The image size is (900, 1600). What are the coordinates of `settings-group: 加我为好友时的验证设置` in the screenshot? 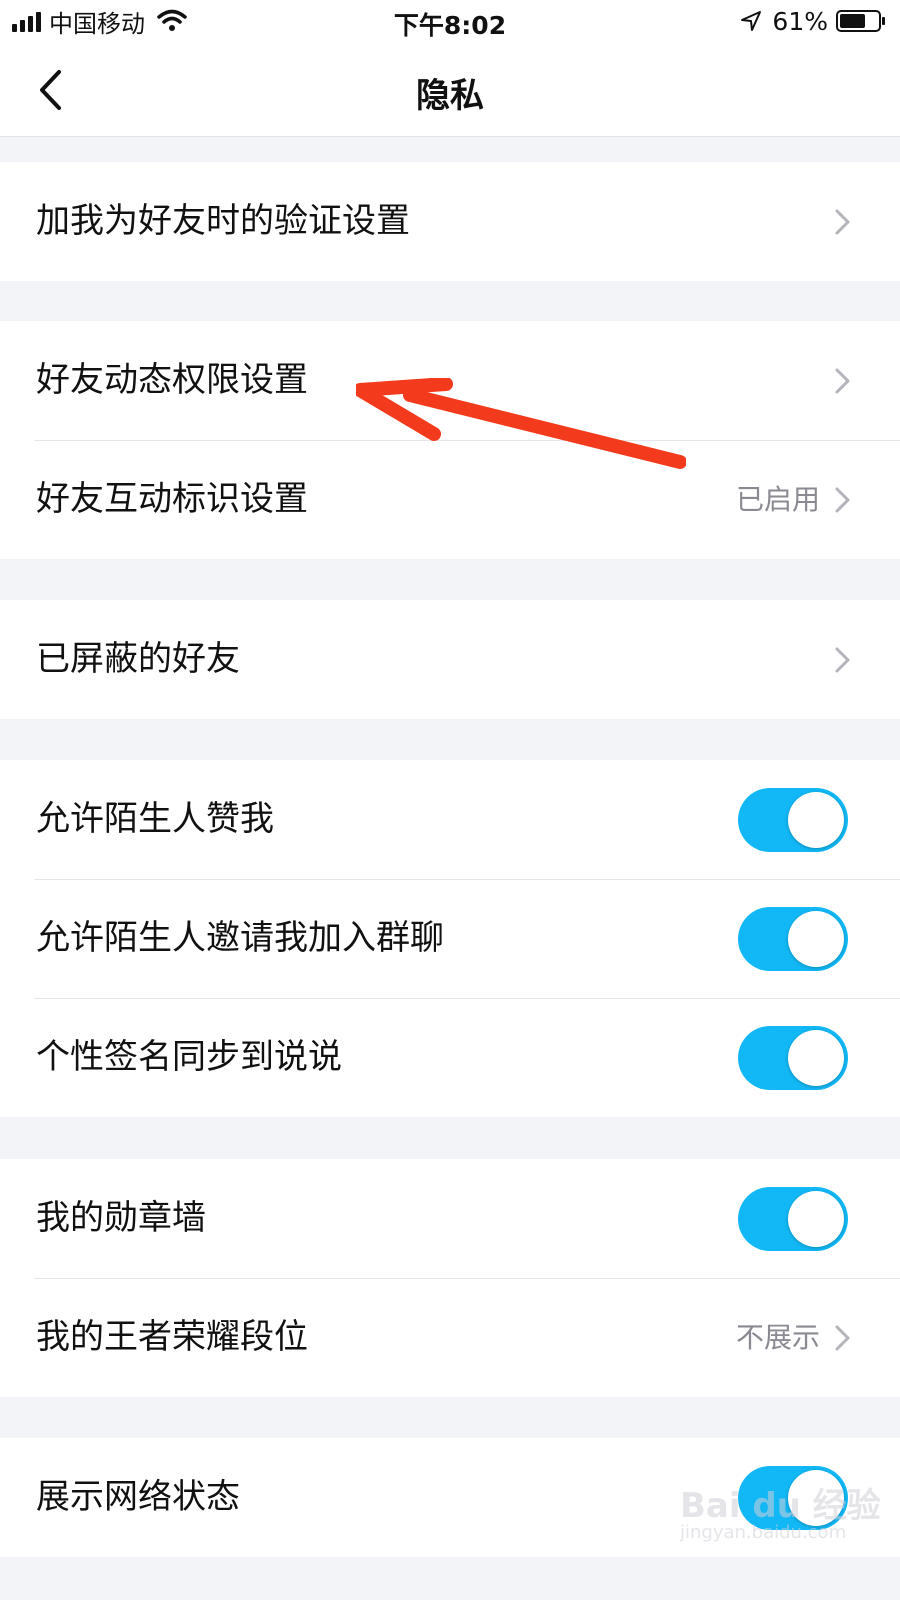 It's located at (450, 221).